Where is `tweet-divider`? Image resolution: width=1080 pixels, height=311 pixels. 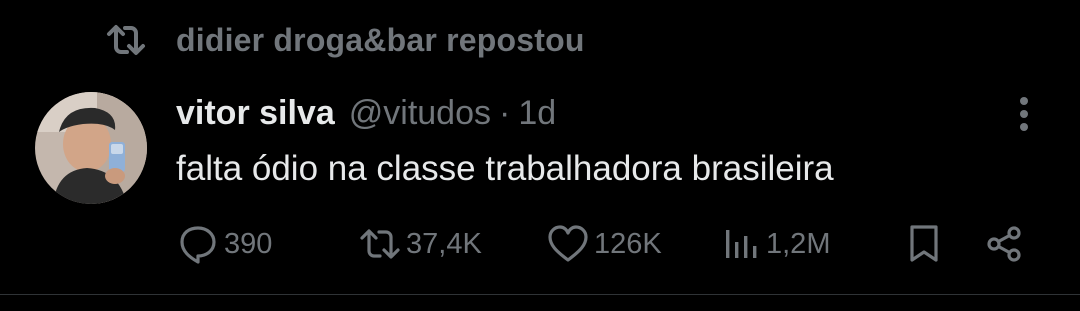 tweet-divider is located at coordinates (540, 294).